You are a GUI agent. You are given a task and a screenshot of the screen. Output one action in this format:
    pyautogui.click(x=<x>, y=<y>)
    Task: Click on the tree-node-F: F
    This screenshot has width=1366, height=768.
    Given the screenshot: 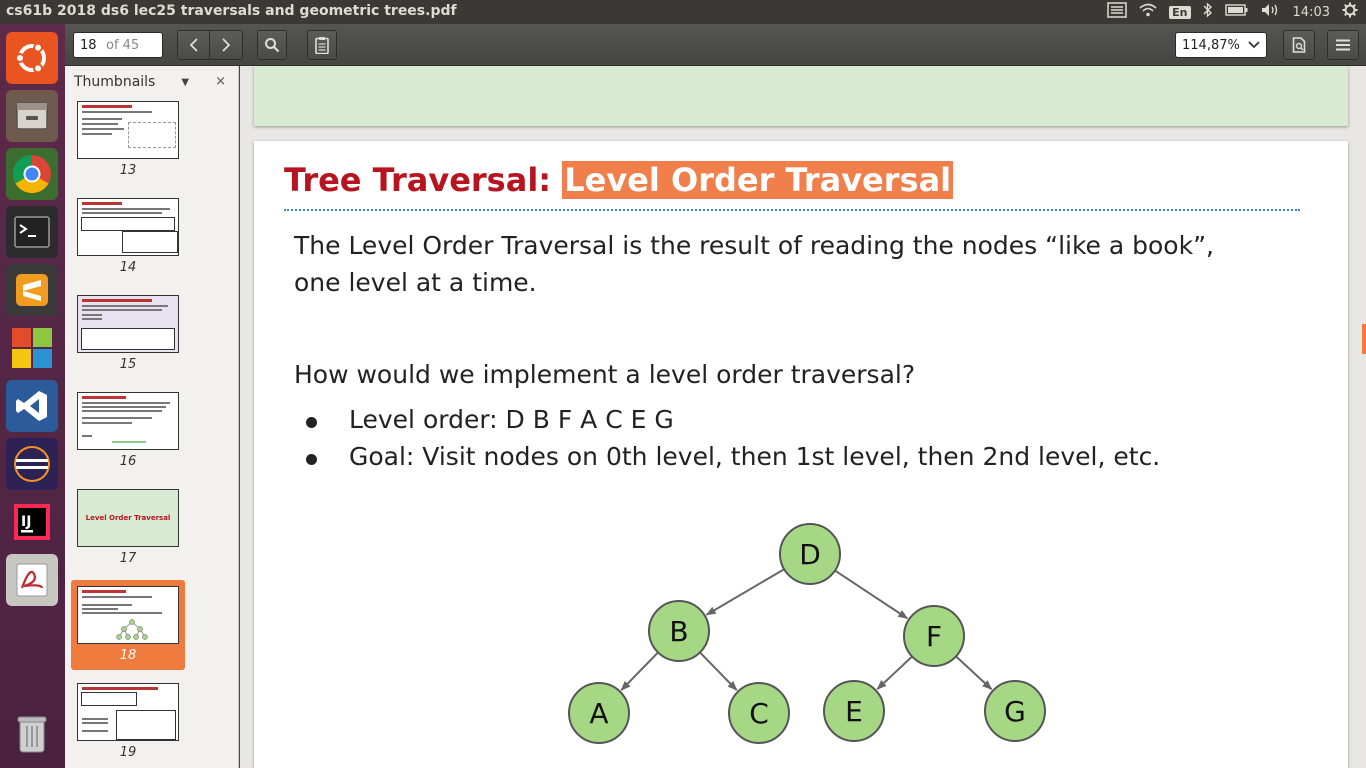 What is the action you would take?
    pyautogui.click(x=934, y=636)
    